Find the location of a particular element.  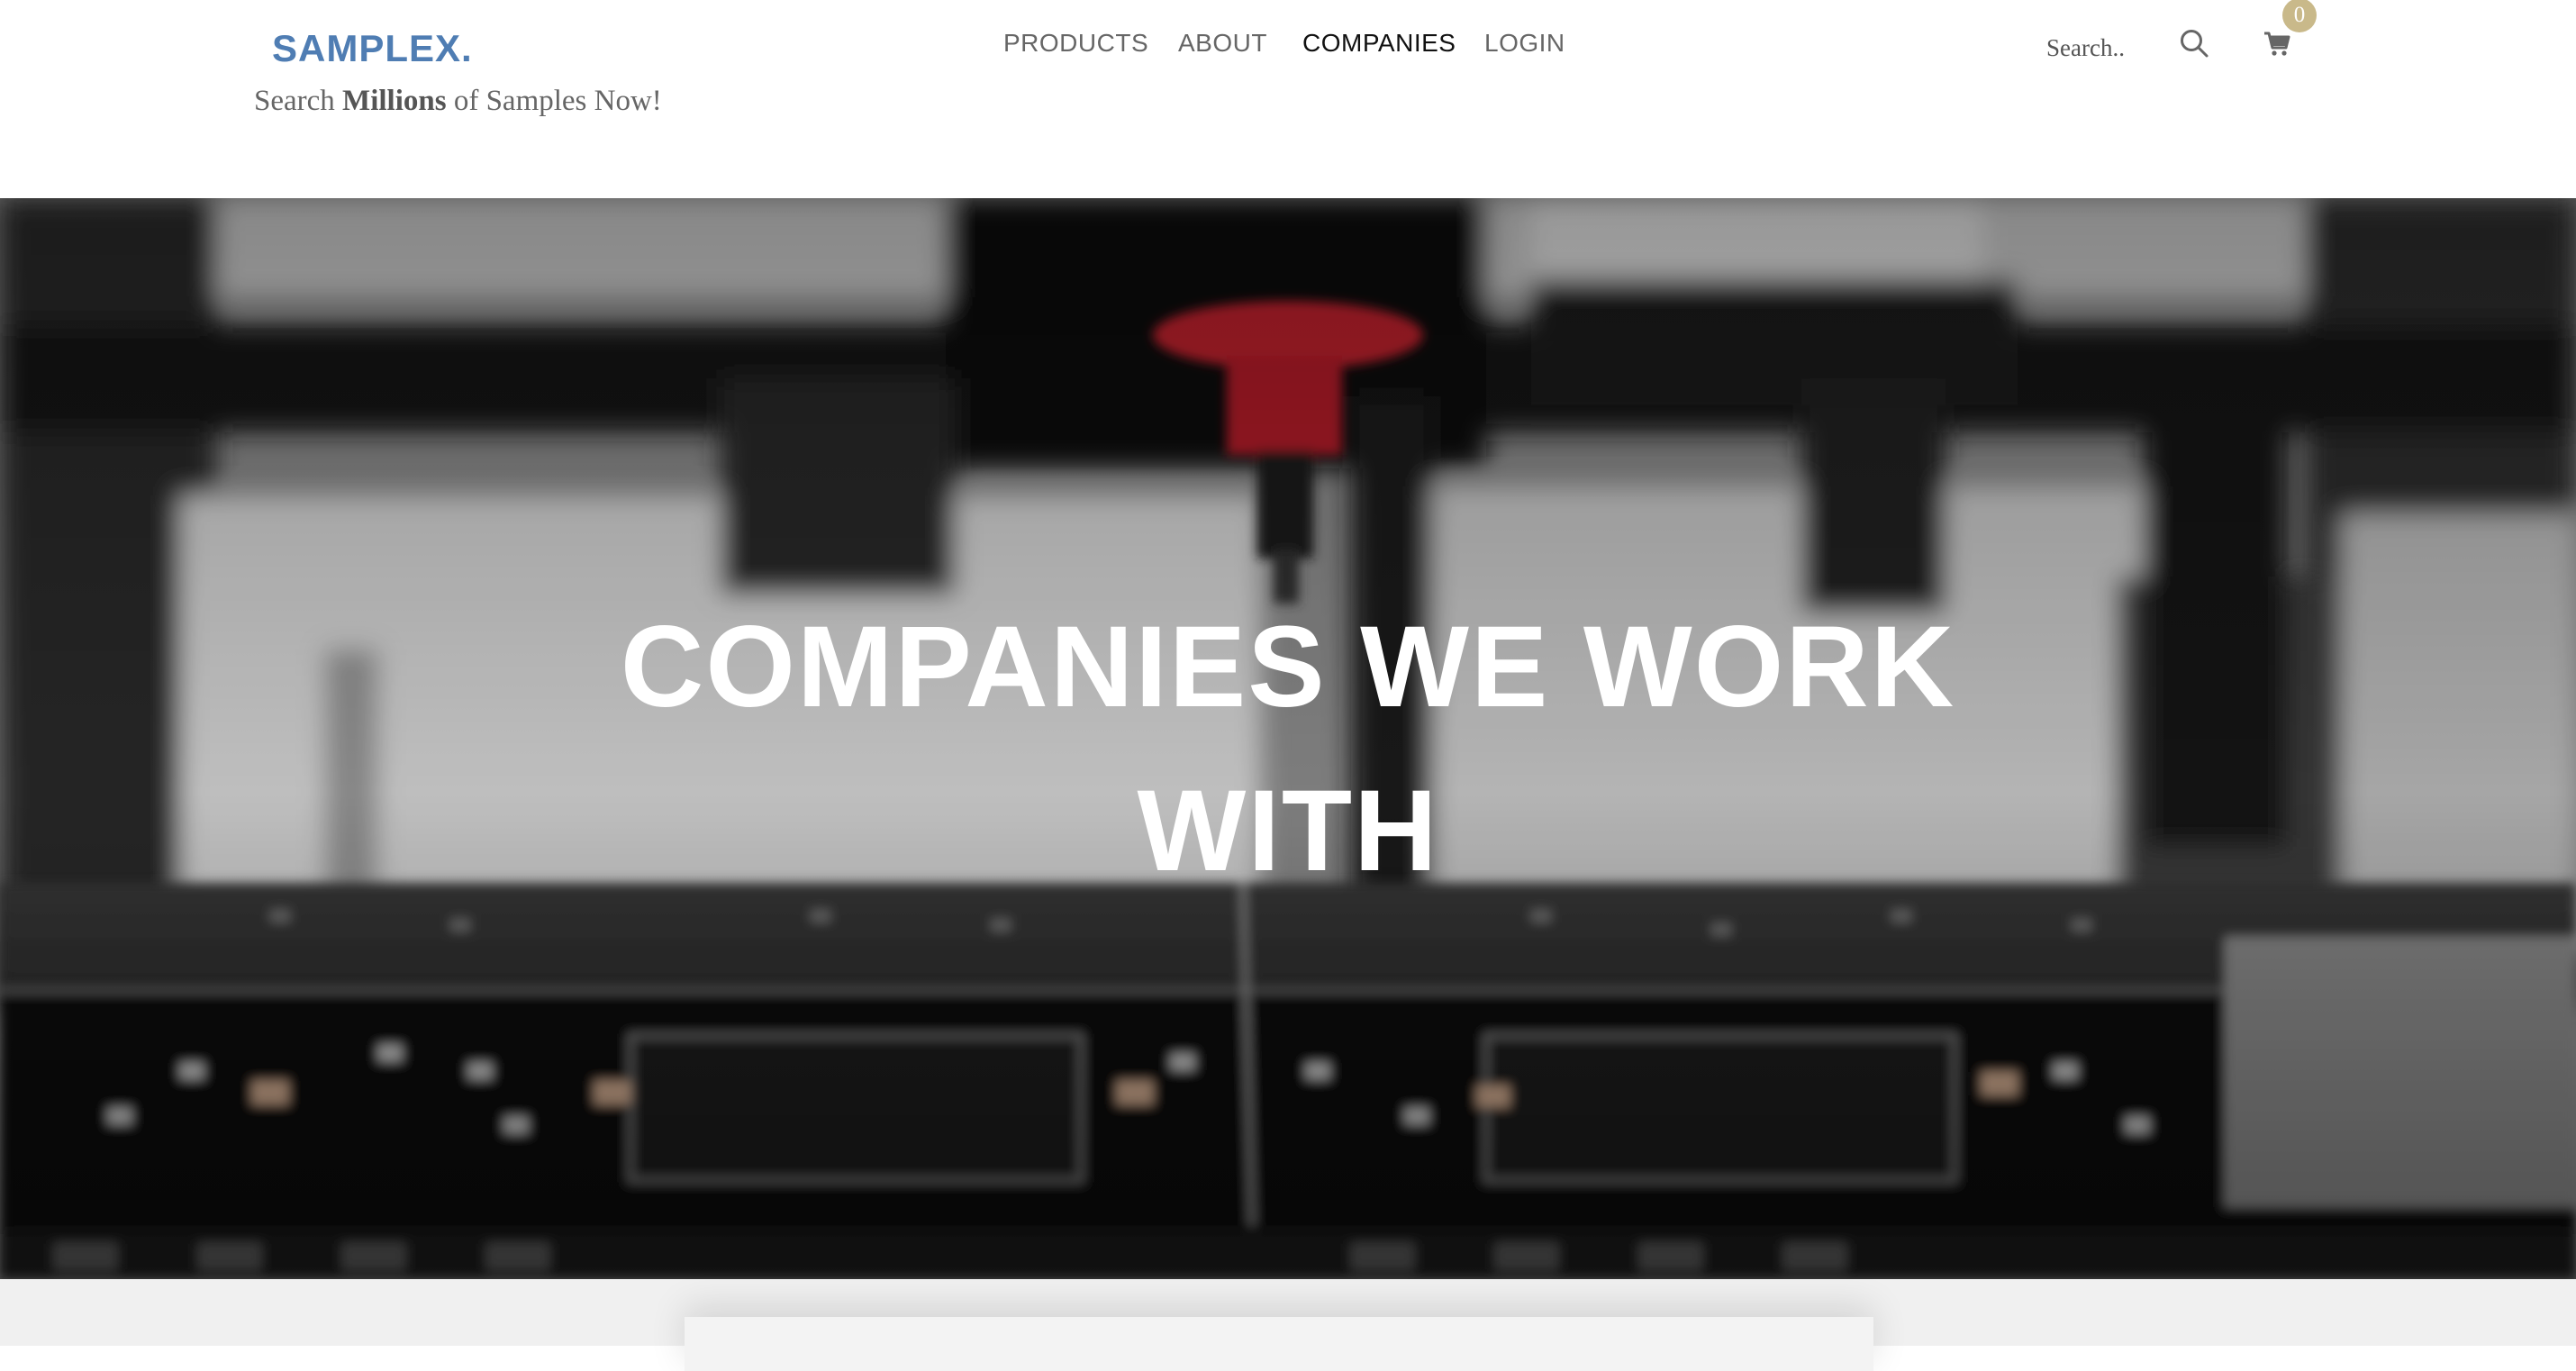

content-band is located at coordinates (1288, 1325).